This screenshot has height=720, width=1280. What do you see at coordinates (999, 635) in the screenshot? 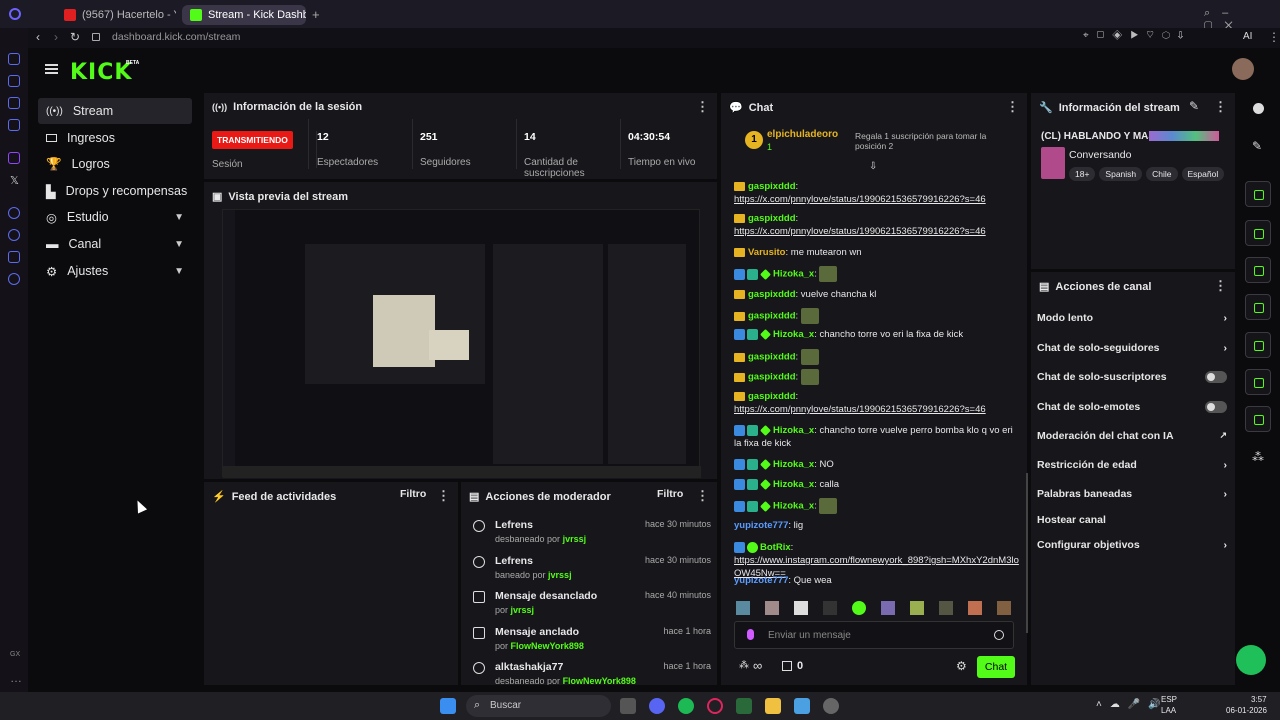
I see `emoji-icon` at bounding box center [999, 635].